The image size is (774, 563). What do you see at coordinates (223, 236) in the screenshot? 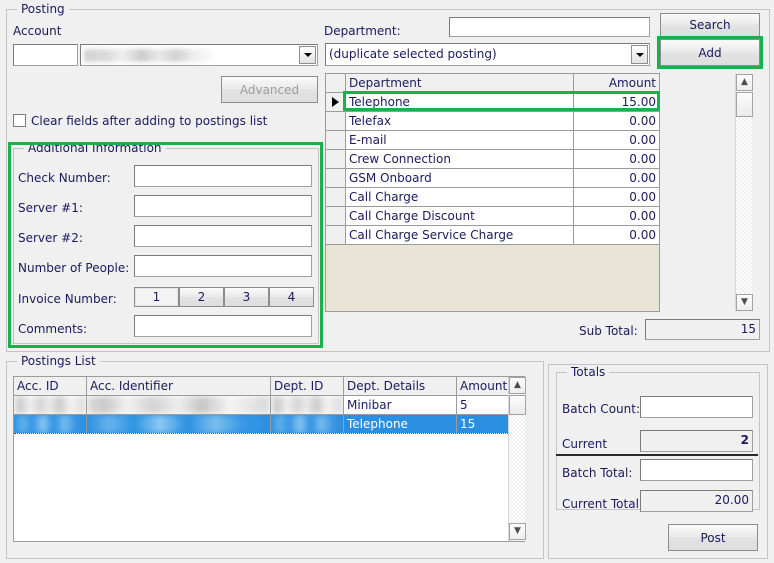
I see `server-2-input` at bounding box center [223, 236].